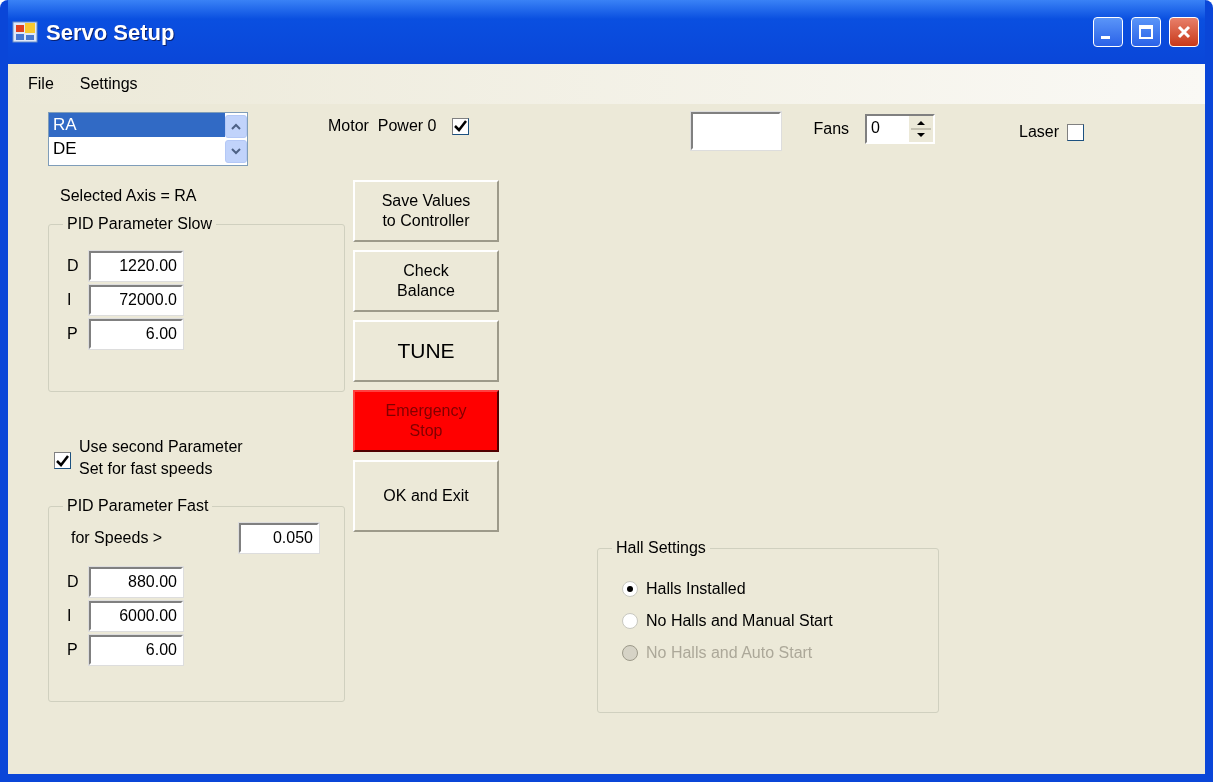  I want to click on radio-label: No Halls and Manual Start, so click(739, 621).